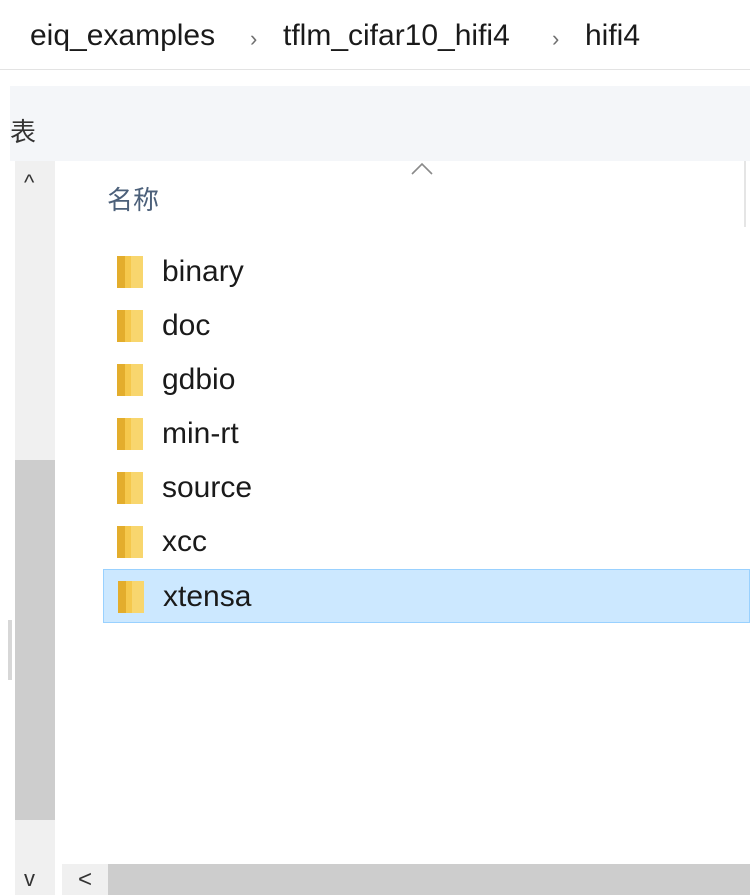 Image resolution: width=750 pixels, height=895 pixels. Describe the element at coordinates (5, 490) in the screenshot. I see `nav-gutter` at that location.